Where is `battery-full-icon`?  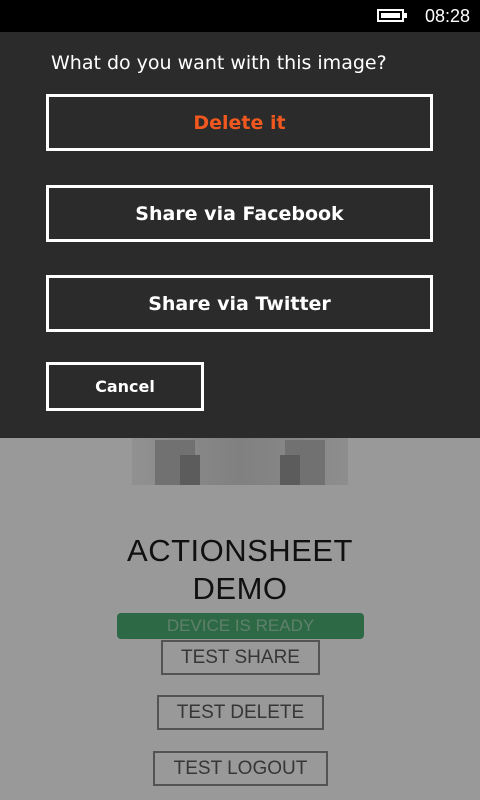 battery-full-icon is located at coordinates (392, 15).